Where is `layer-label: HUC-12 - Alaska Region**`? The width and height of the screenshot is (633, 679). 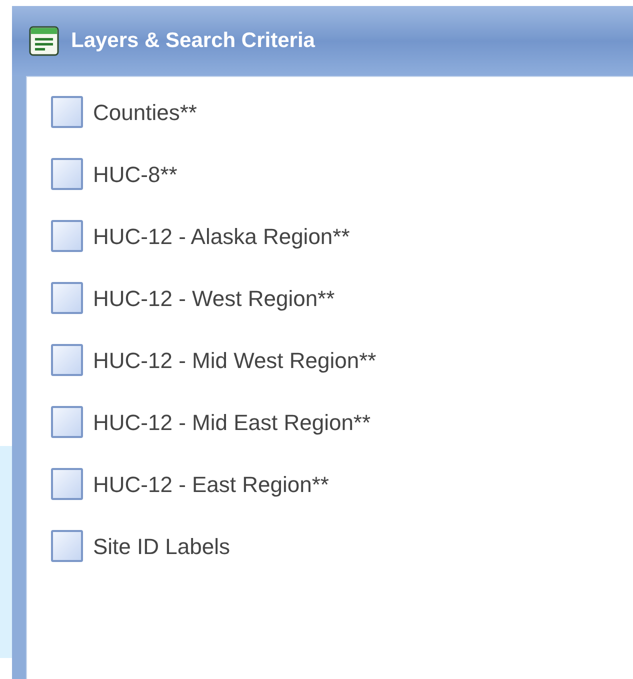 layer-label: HUC-12 - Alaska Region** is located at coordinates (221, 236).